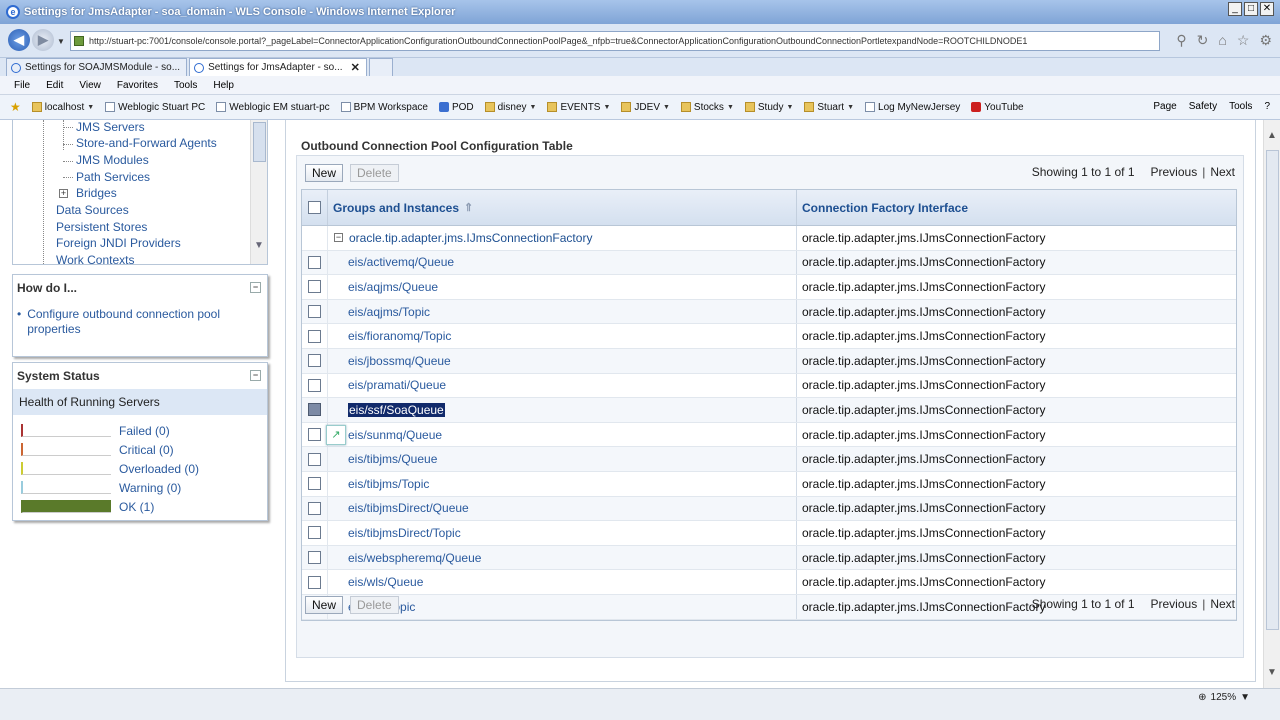  Describe the element at coordinates (384, 107) in the screenshot. I see `fav-bpm-workspace: BPM Workspace` at that location.